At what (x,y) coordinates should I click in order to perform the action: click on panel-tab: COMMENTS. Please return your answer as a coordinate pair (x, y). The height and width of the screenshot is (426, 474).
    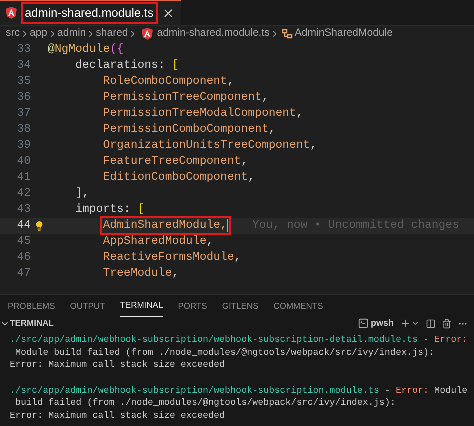
    Looking at the image, I should click on (299, 306).